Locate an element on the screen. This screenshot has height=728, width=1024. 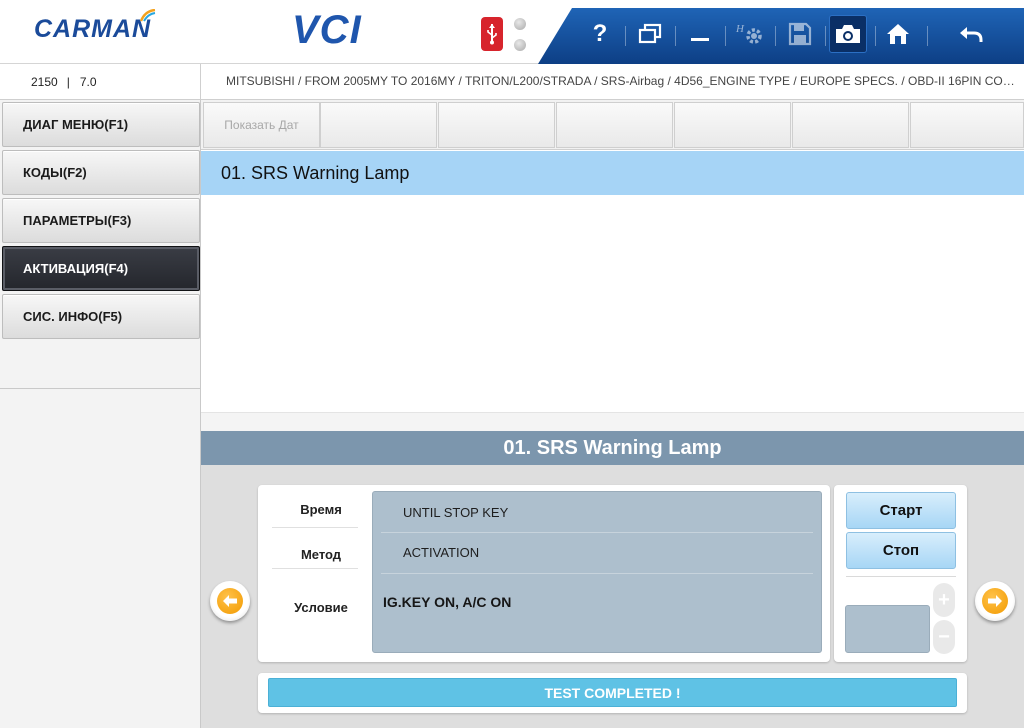
help-button: ? is located at coordinates (600, 34).